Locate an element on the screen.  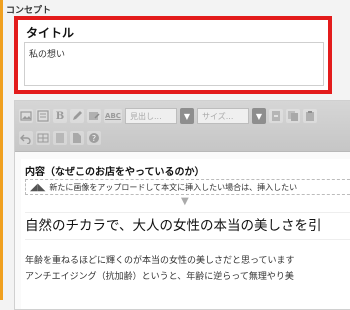
section-label: コンセプト is located at coordinates (29, 11).